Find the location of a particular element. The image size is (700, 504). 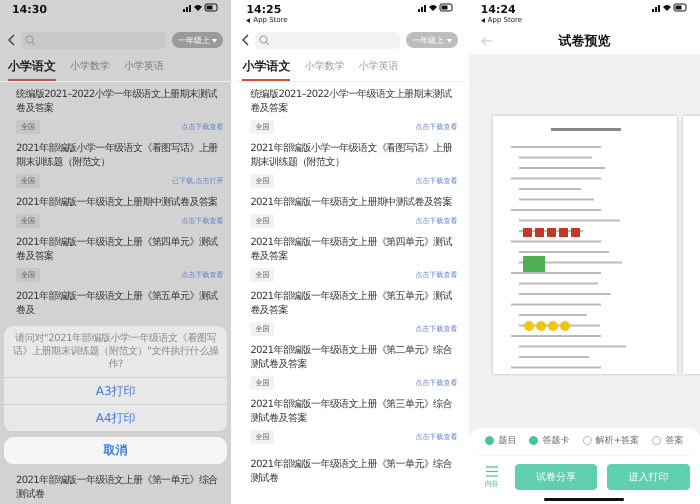

document-title: 2021年部编版一年级语文上册《第五单元》测试卷及 is located at coordinates (120, 304).